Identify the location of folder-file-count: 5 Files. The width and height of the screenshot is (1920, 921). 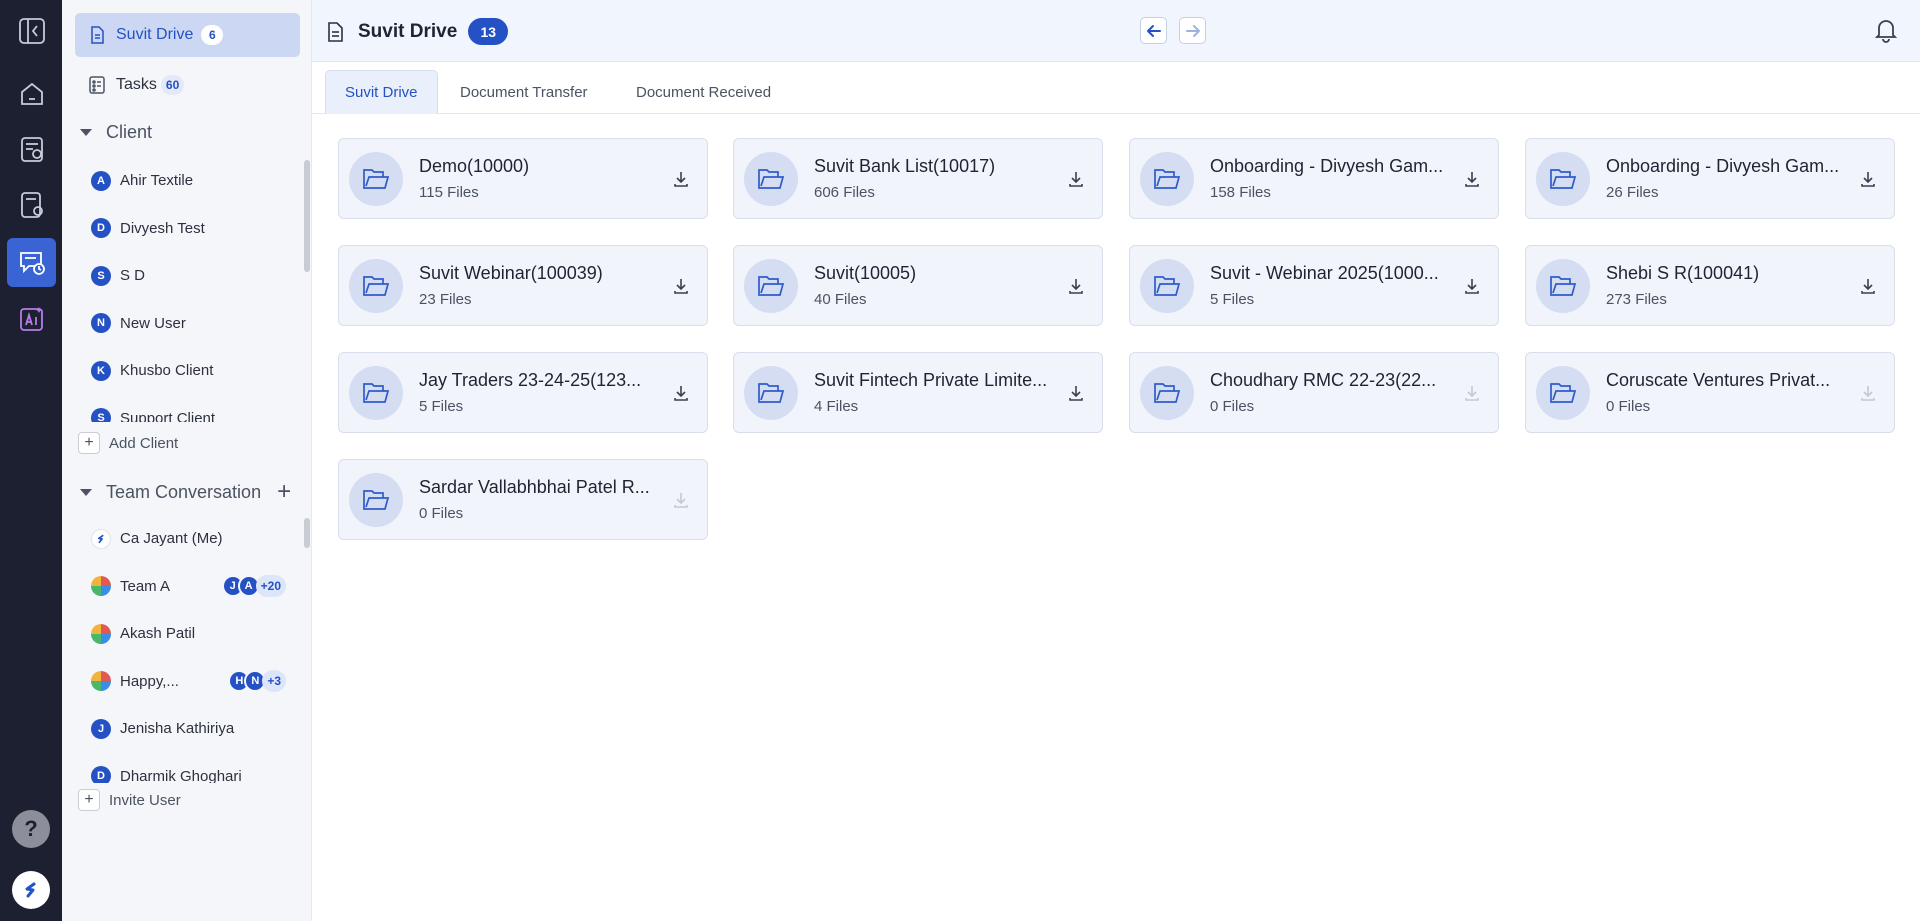
(1232, 299).